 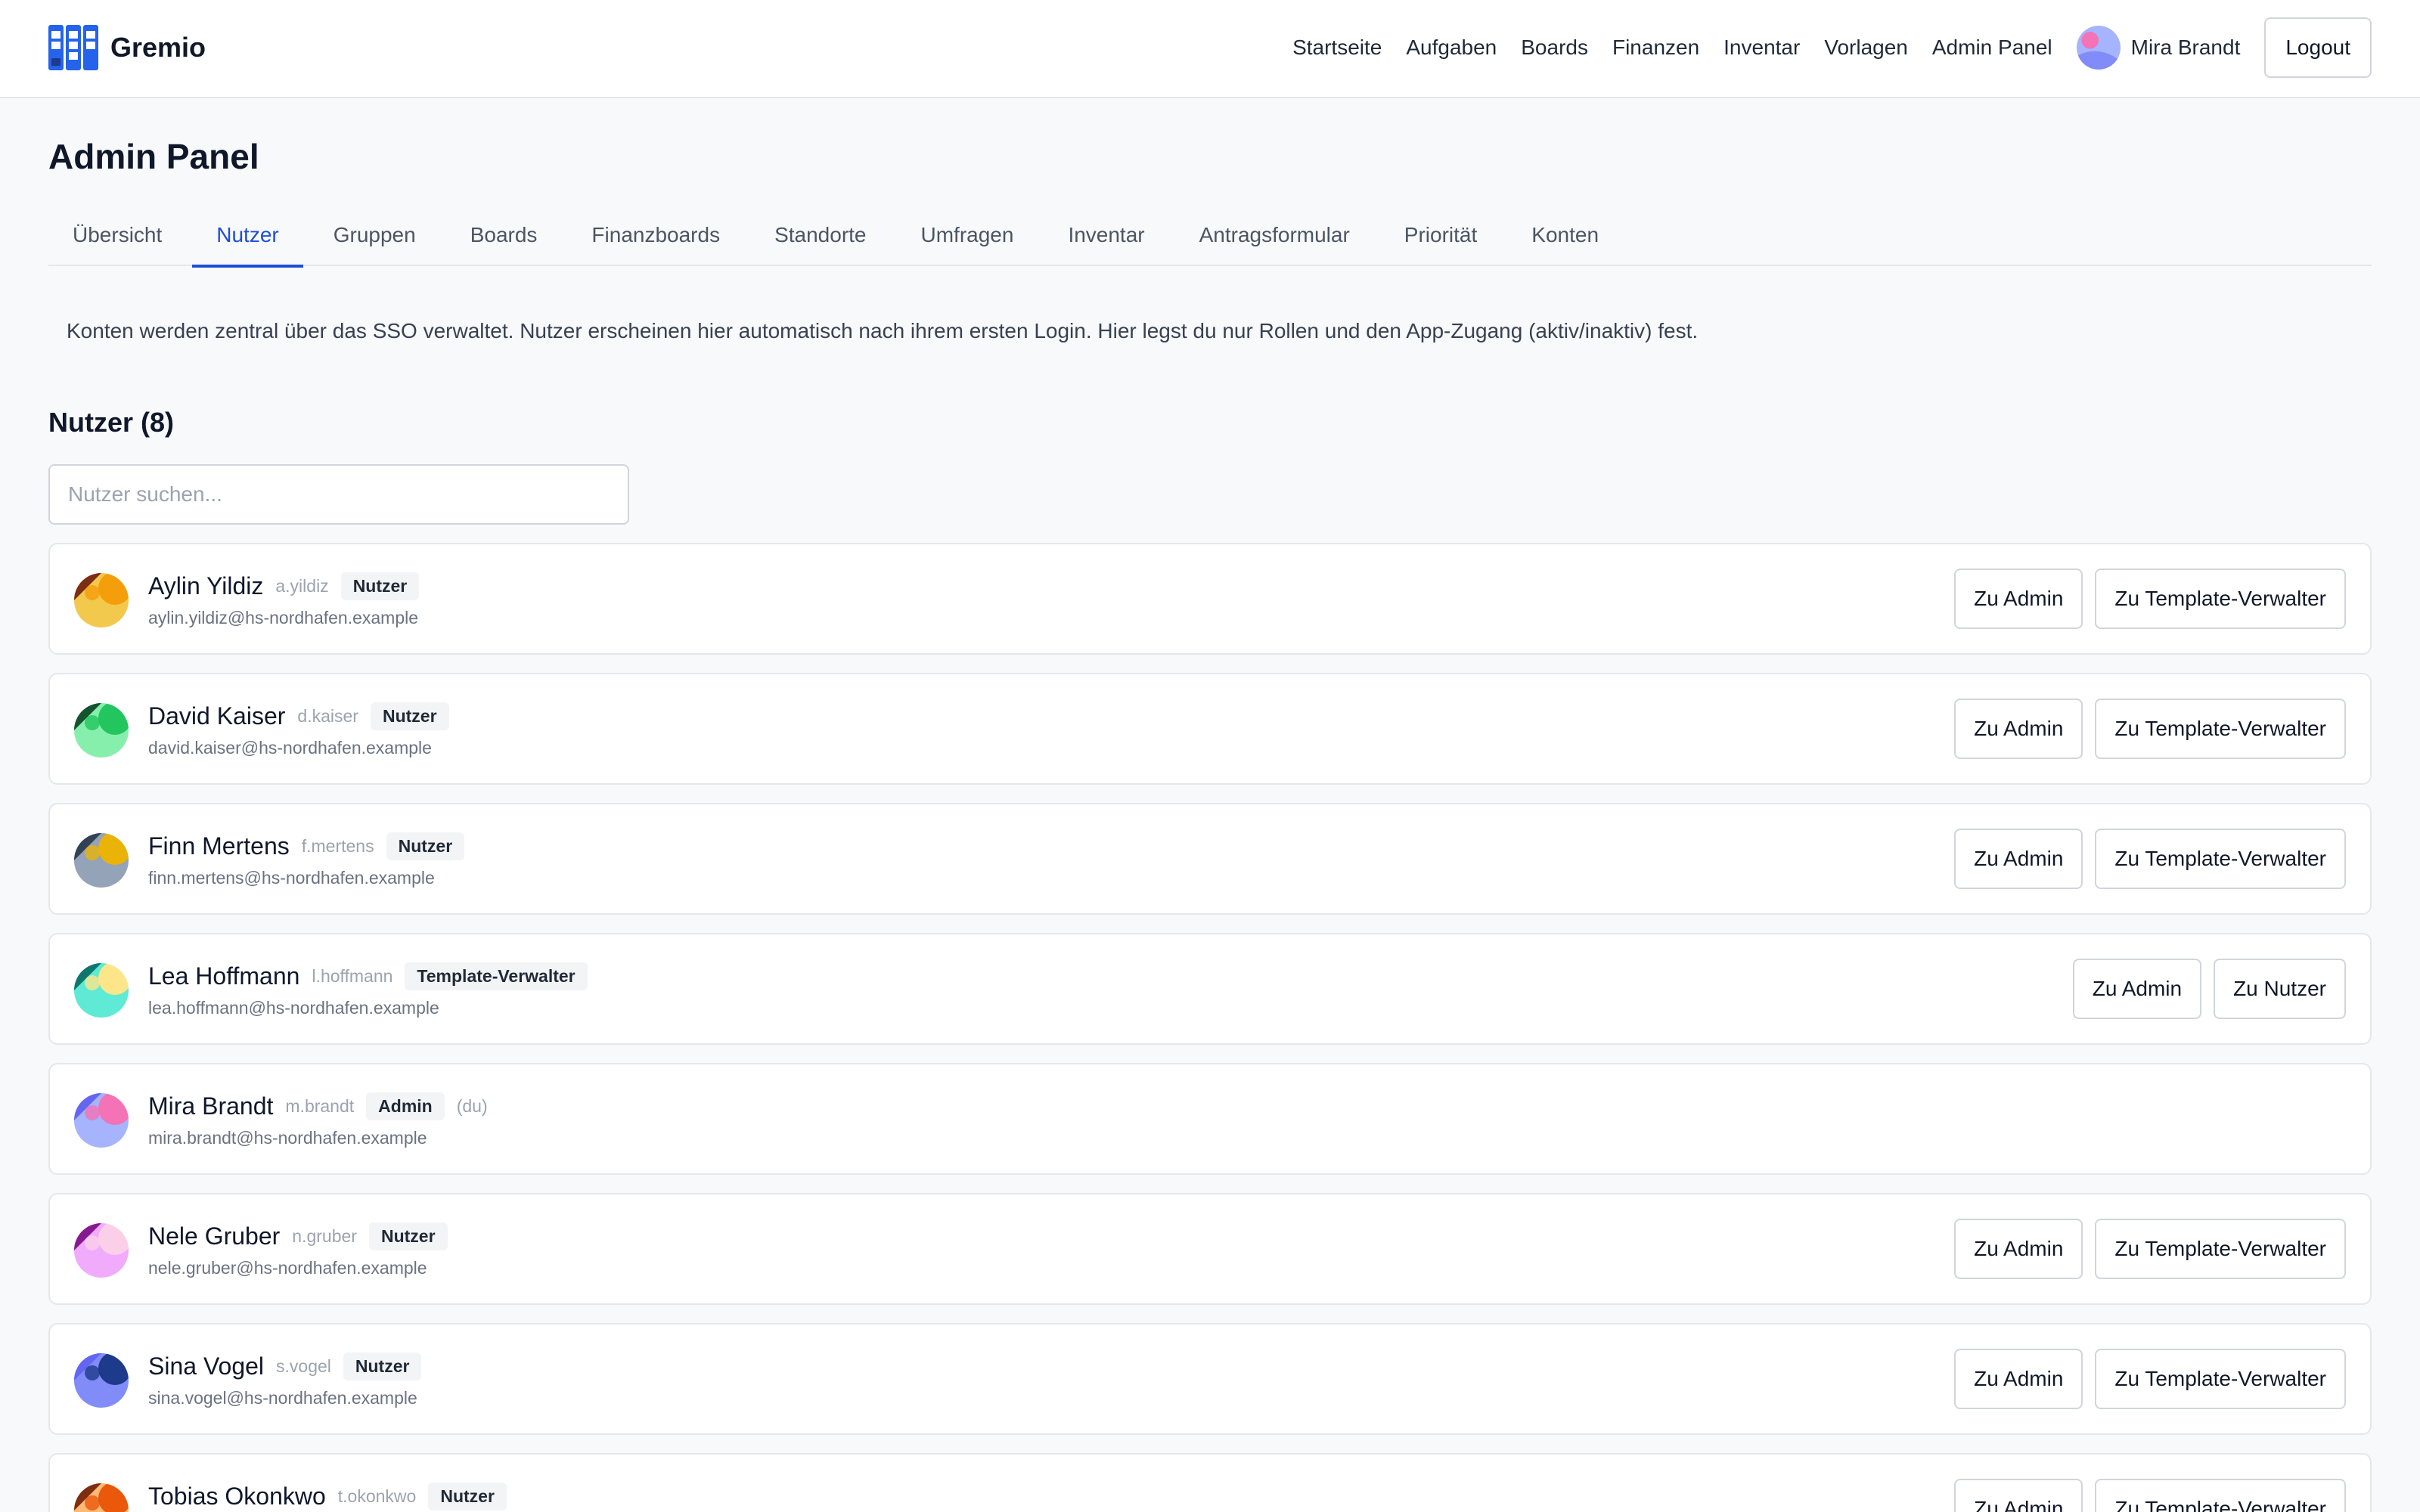 I want to click on user-full-name: David Kaiser, so click(x=217, y=716).